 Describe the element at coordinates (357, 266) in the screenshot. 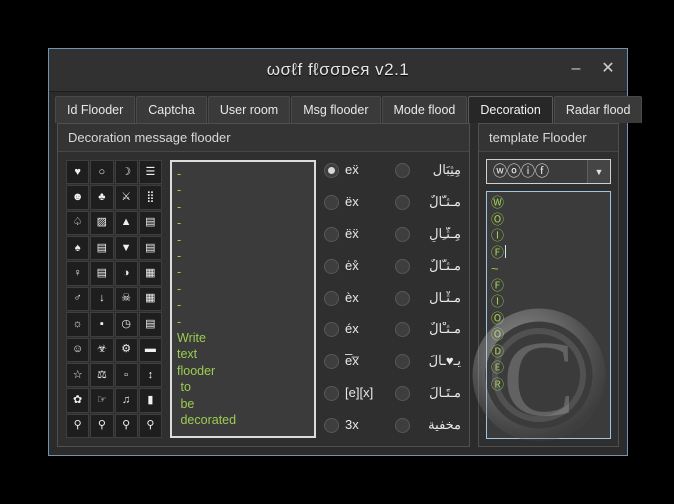

I see `latin-style-option: ėx̊` at that location.